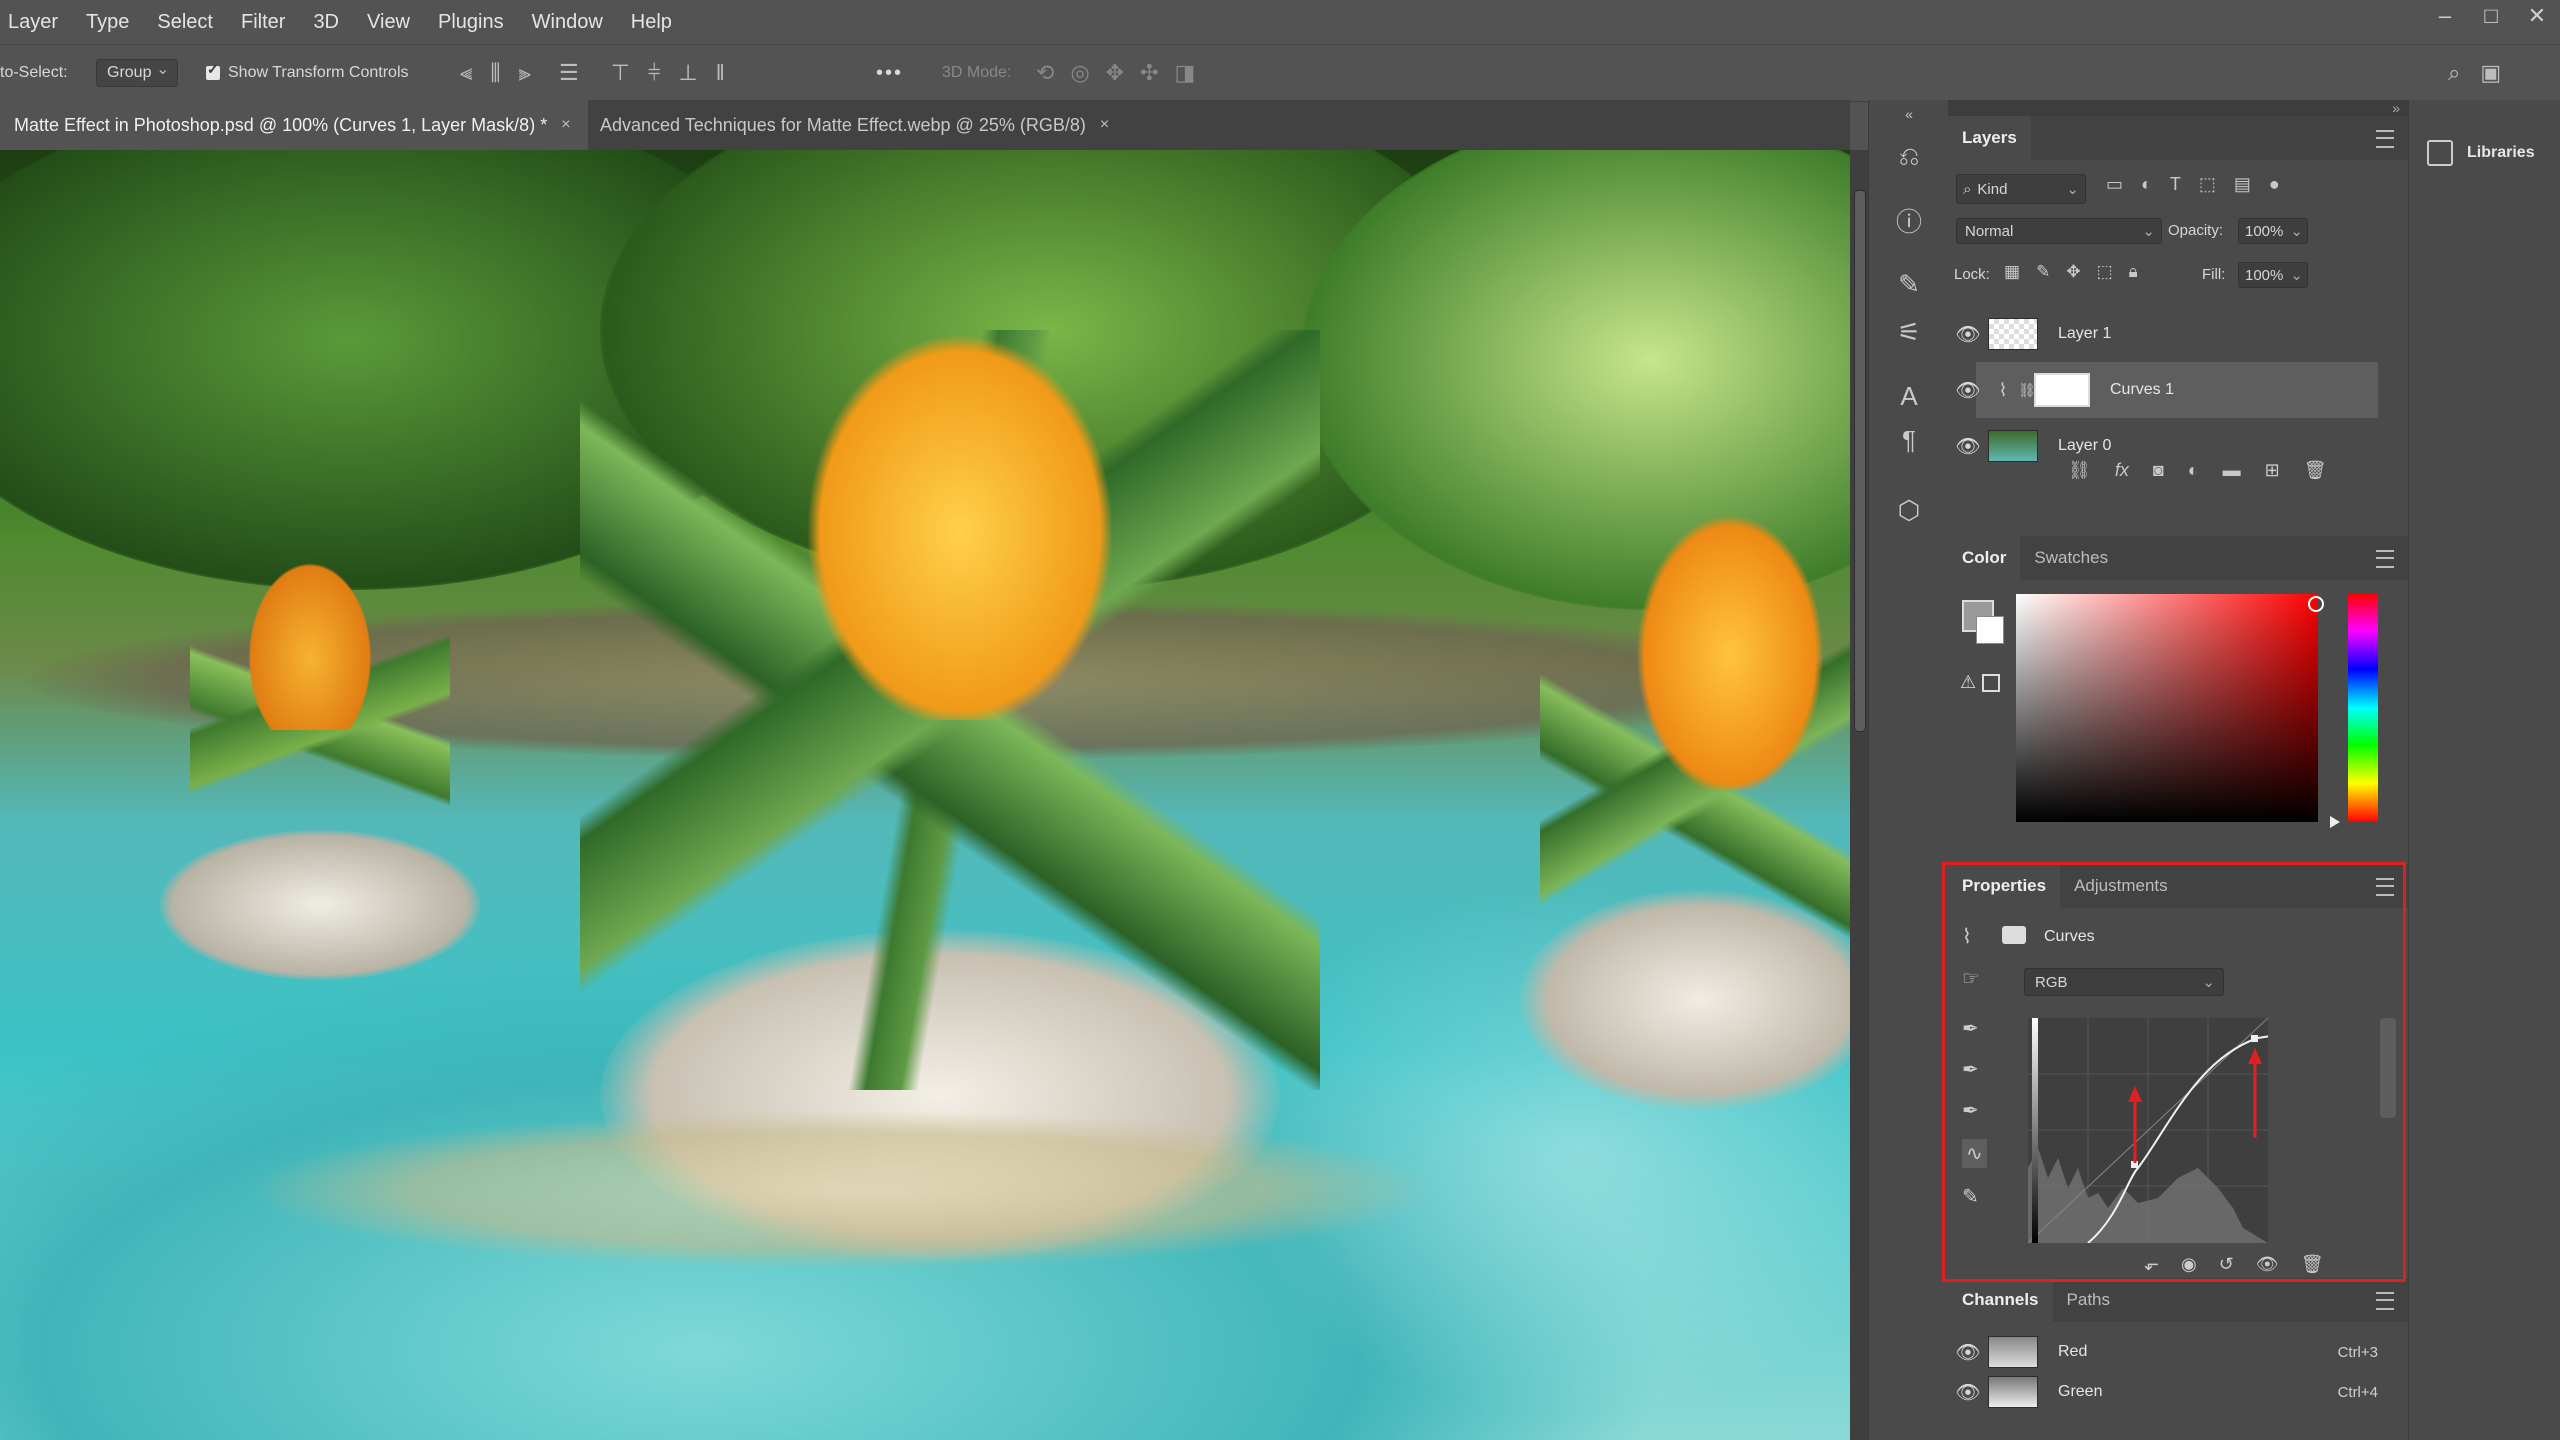 Image resolution: width=2560 pixels, height=1440 pixels. I want to click on channels-panel-menu-icon, so click(2385, 1301).